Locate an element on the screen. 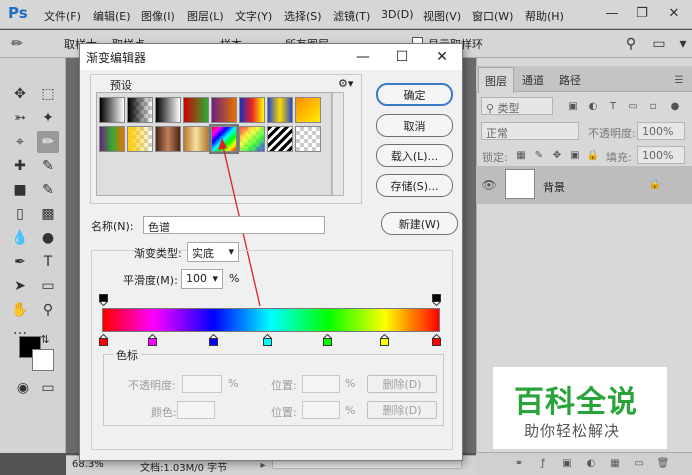 This screenshot has width=692, height=475. preset-blue-yellow-blue is located at coordinates (280, 110).